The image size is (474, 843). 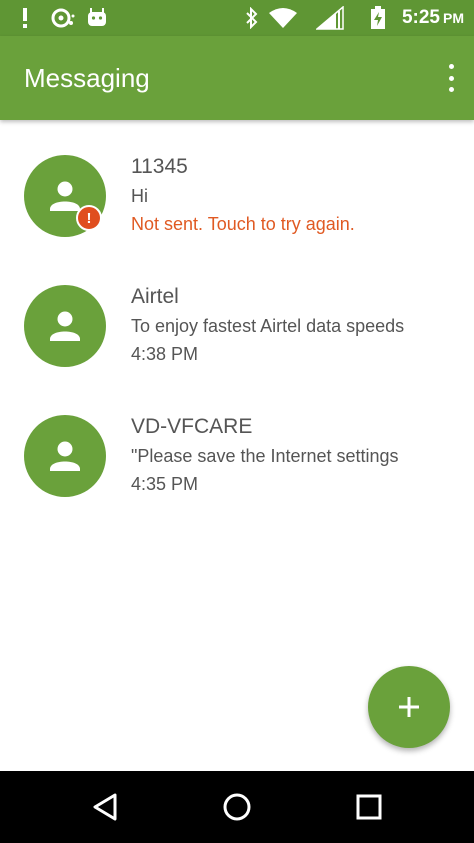 I want to click on notification-alert-icon, so click(x=25, y=18).